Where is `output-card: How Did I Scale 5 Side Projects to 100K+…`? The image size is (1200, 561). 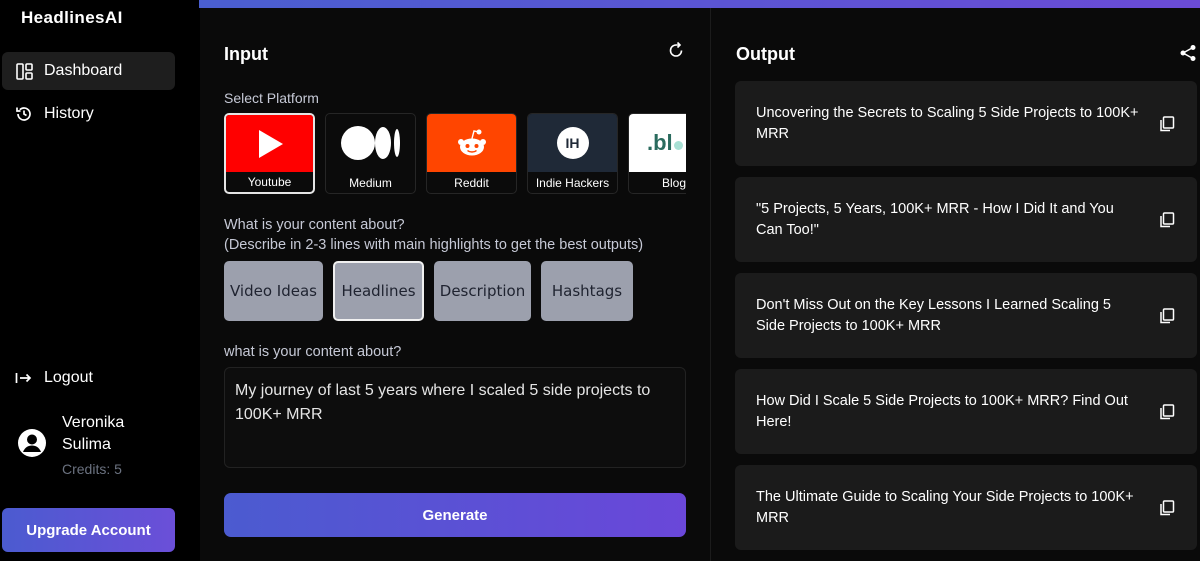 output-card: How Did I Scale 5 Side Projects to 100K+… is located at coordinates (966, 411).